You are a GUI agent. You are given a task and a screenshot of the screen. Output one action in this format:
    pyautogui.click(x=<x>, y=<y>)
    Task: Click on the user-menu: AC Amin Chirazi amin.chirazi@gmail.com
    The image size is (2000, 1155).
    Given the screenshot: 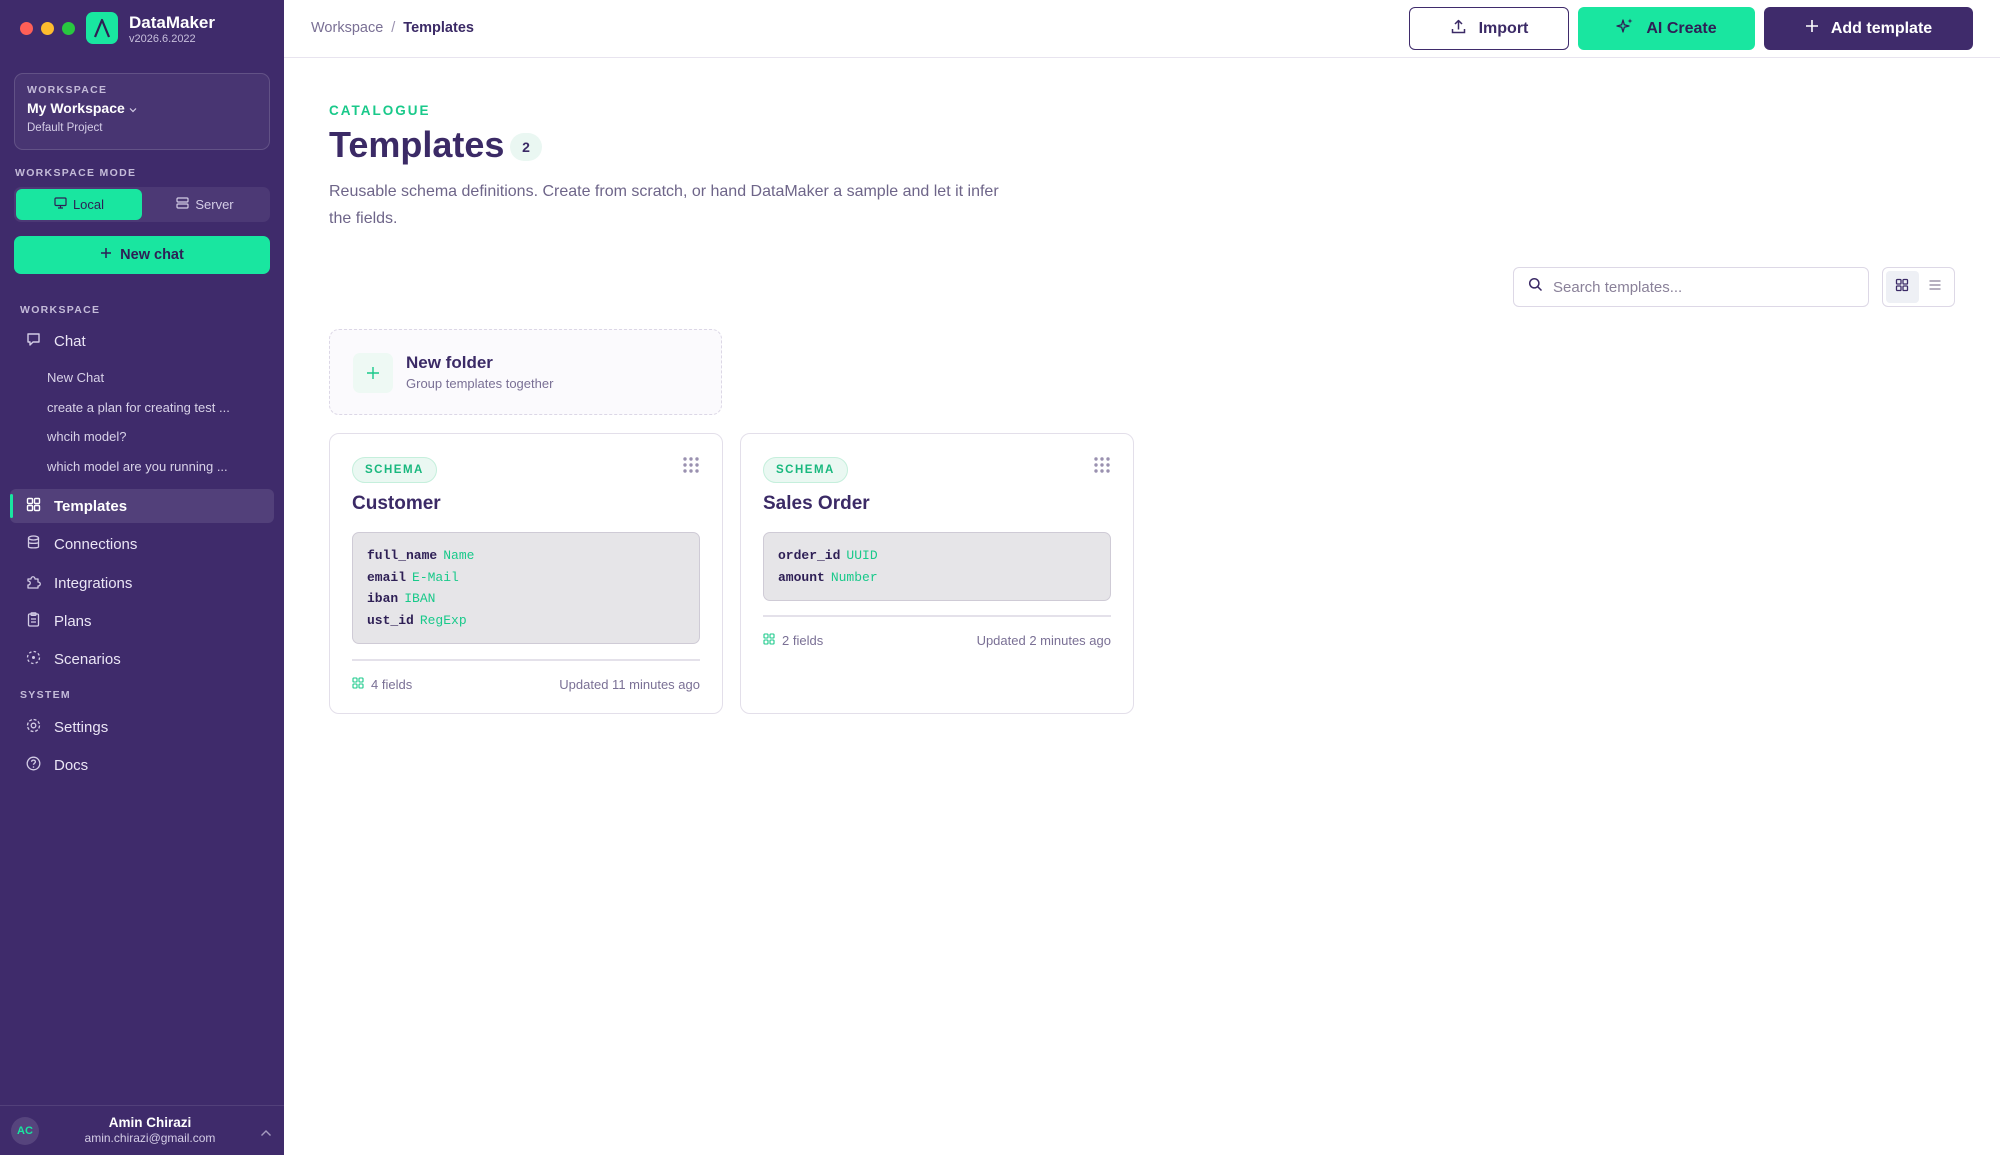 What is the action you would take?
    pyautogui.click(x=142, y=1130)
    